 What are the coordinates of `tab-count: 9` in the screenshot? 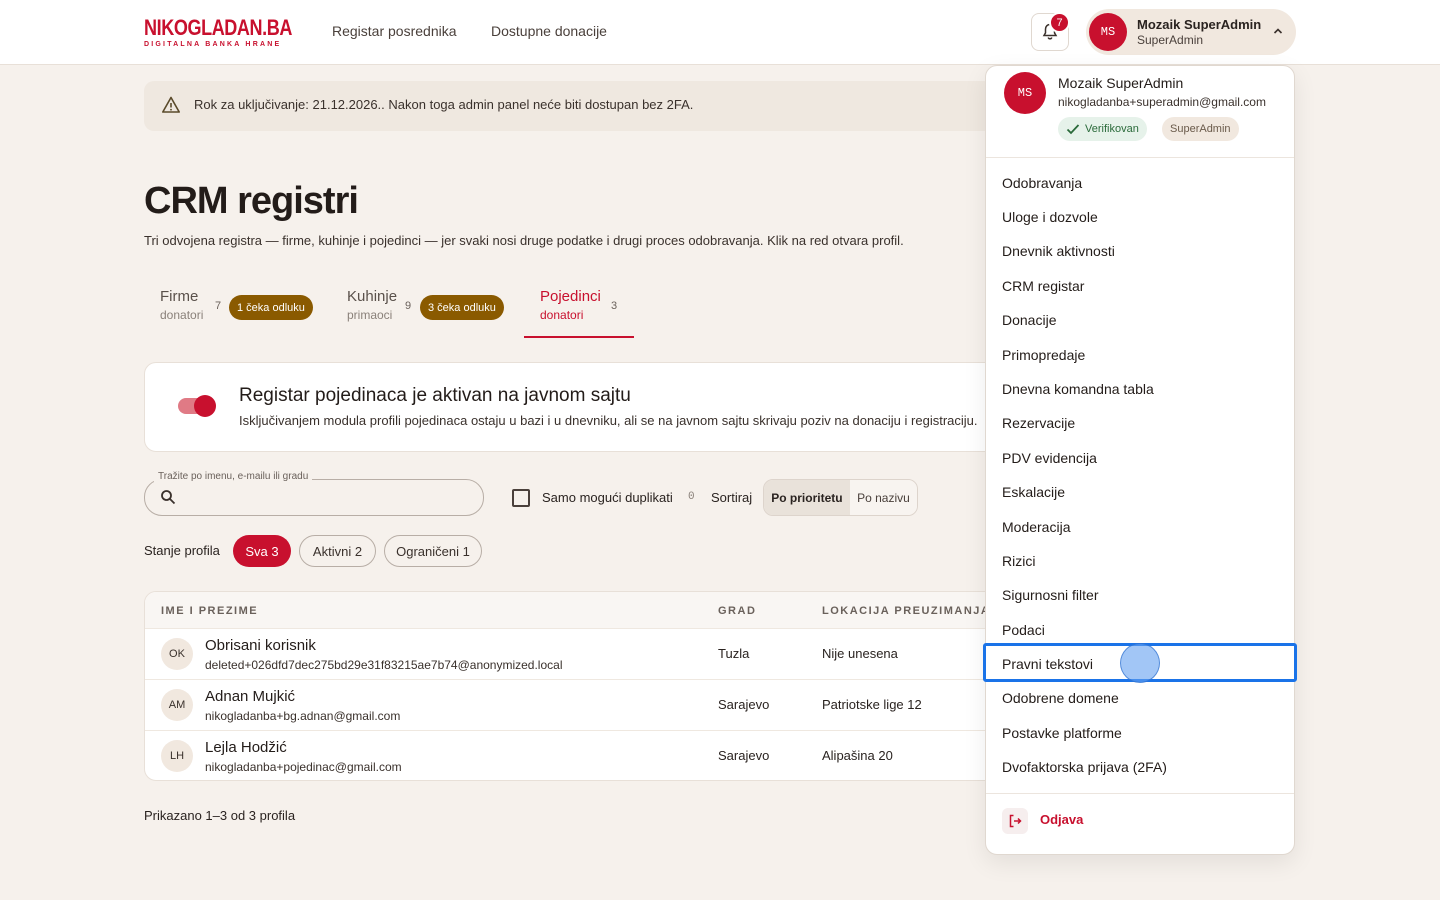 It's located at (408, 306).